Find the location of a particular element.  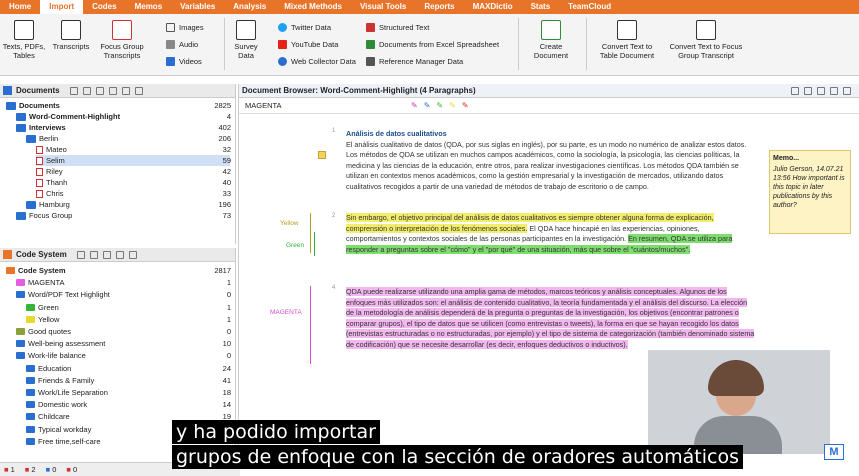

memo-icon is located at coordinates (322, 155).